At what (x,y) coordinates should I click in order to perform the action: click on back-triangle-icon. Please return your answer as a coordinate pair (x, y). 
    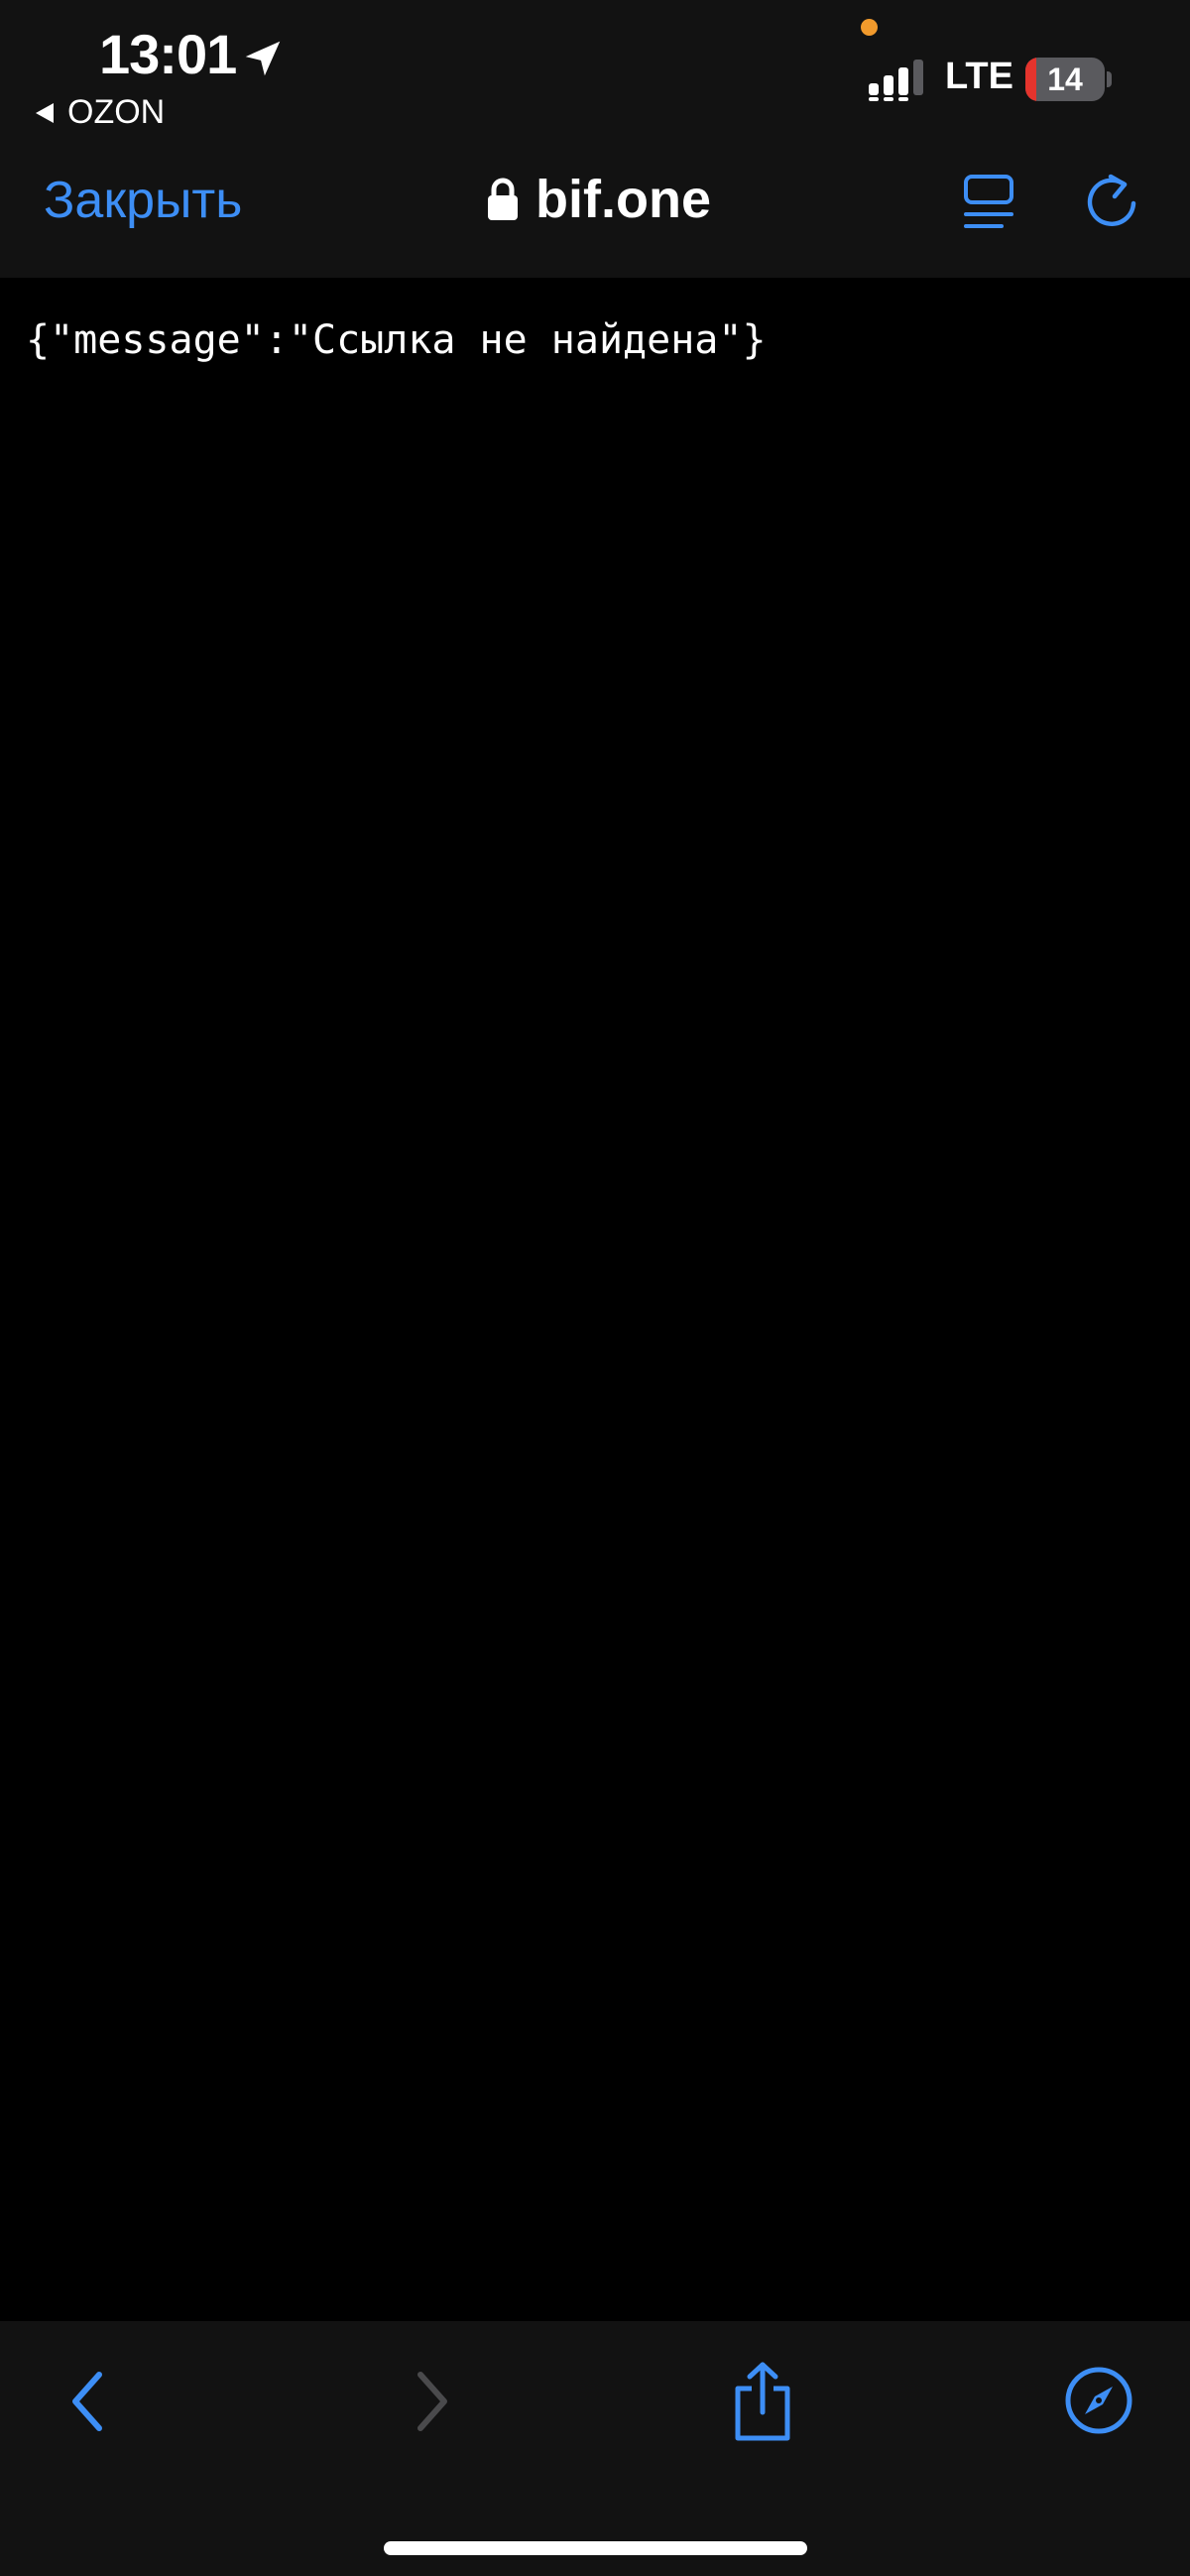
    Looking at the image, I should click on (45, 112).